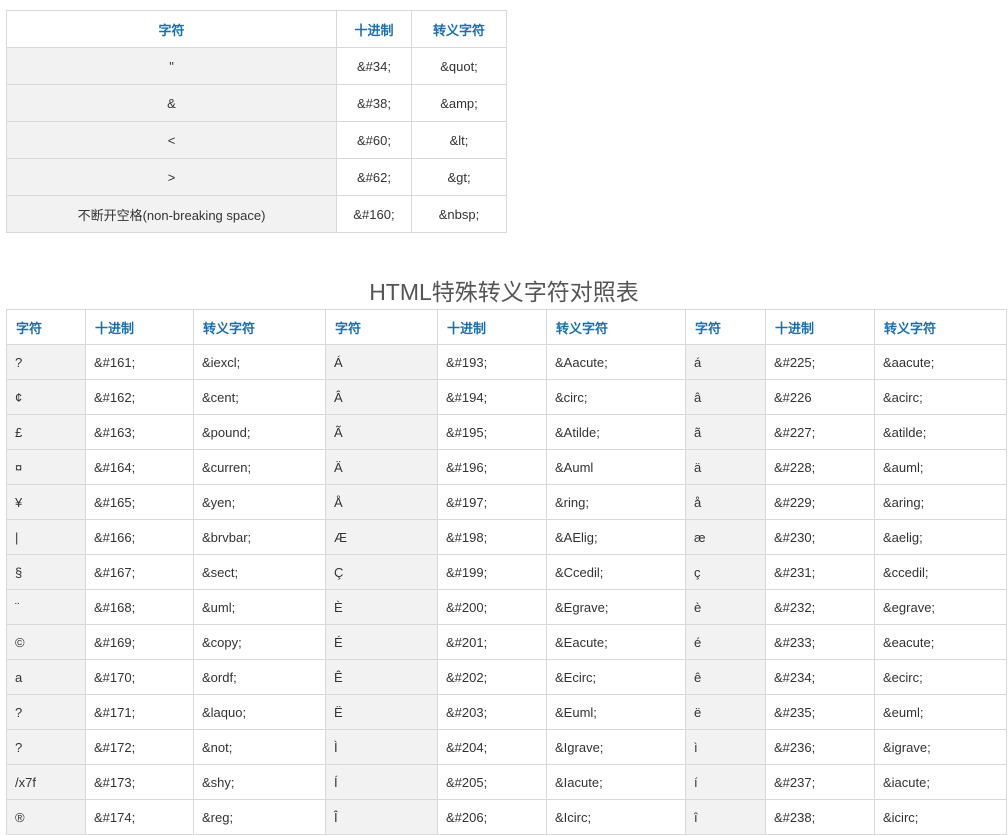 This screenshot has height=835, width=1008. I want to click on decimal-cell: &#164;, so click(139, 467).